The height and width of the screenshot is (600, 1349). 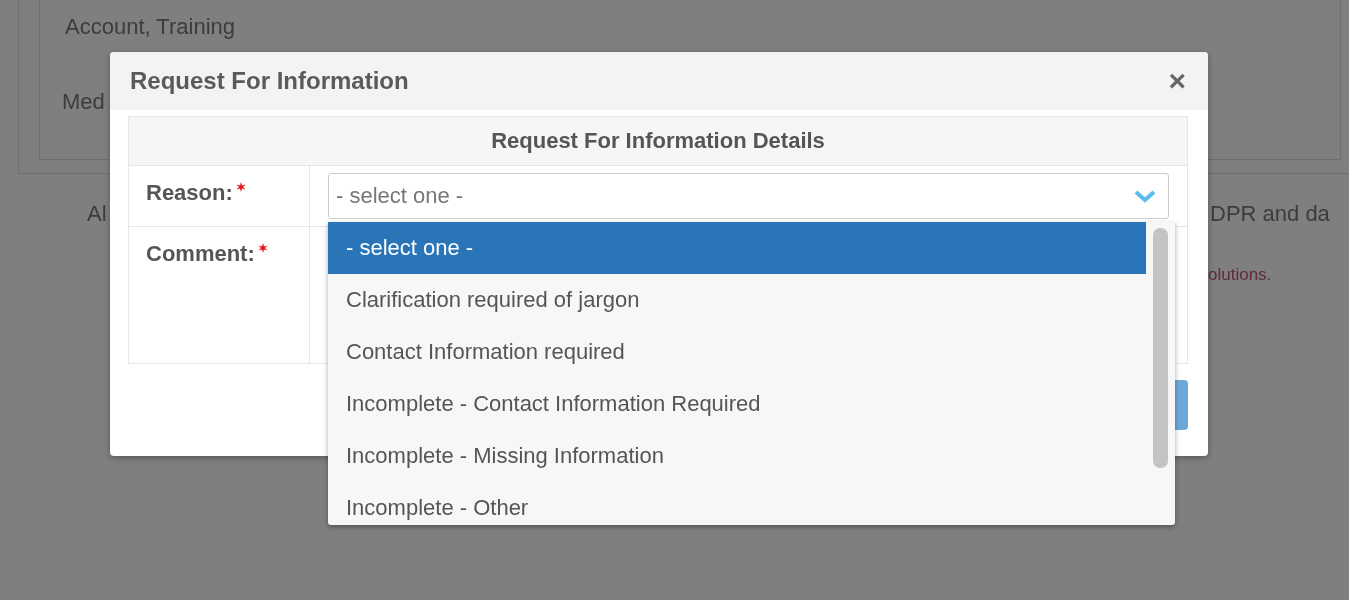 I want to click on dropdown-option: - select one -, so click(x=737, y=248).